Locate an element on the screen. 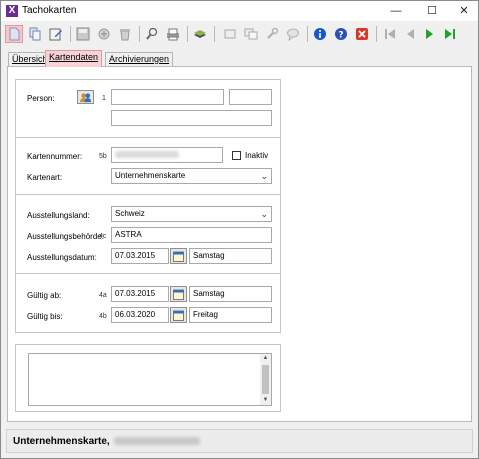  maximize-button: ☐ is located at coordinates (432, 11).